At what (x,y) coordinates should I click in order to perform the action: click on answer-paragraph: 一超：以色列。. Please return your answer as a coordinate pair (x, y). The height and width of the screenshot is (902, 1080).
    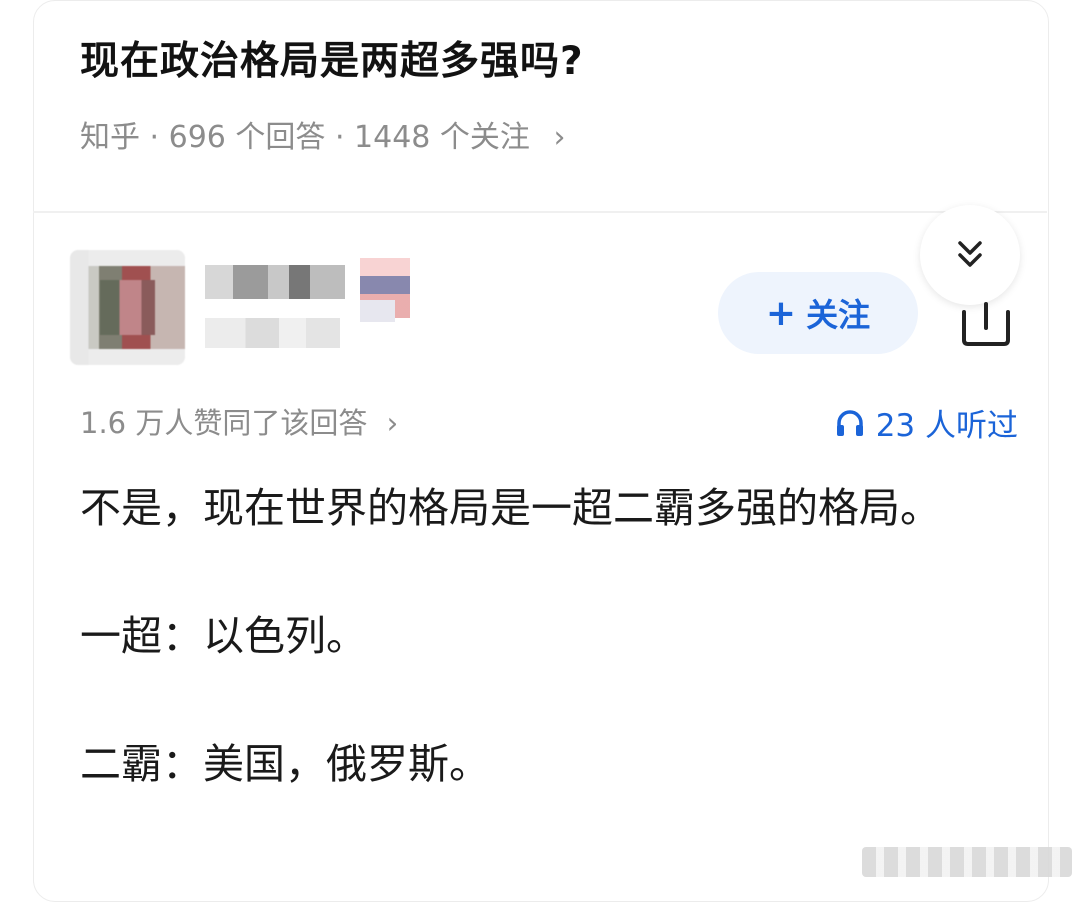
    Looking at the image, I should click on (223, 636).